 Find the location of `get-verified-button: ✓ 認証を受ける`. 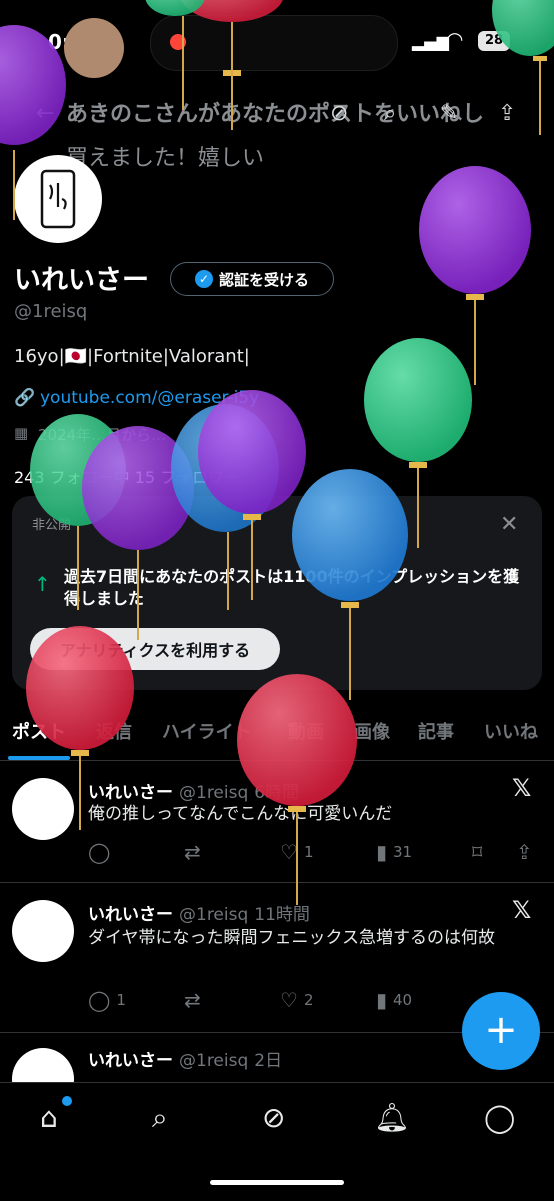

get-verified-button: ✓ 認証を受ける is located at coordinates (252, 279).